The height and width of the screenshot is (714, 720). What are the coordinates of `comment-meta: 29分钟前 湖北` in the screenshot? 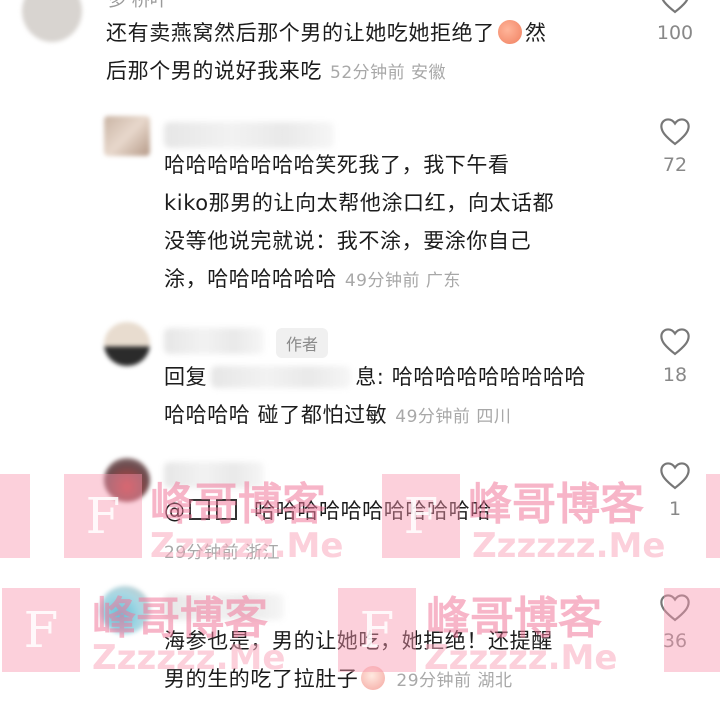 It's located at (454, 681).